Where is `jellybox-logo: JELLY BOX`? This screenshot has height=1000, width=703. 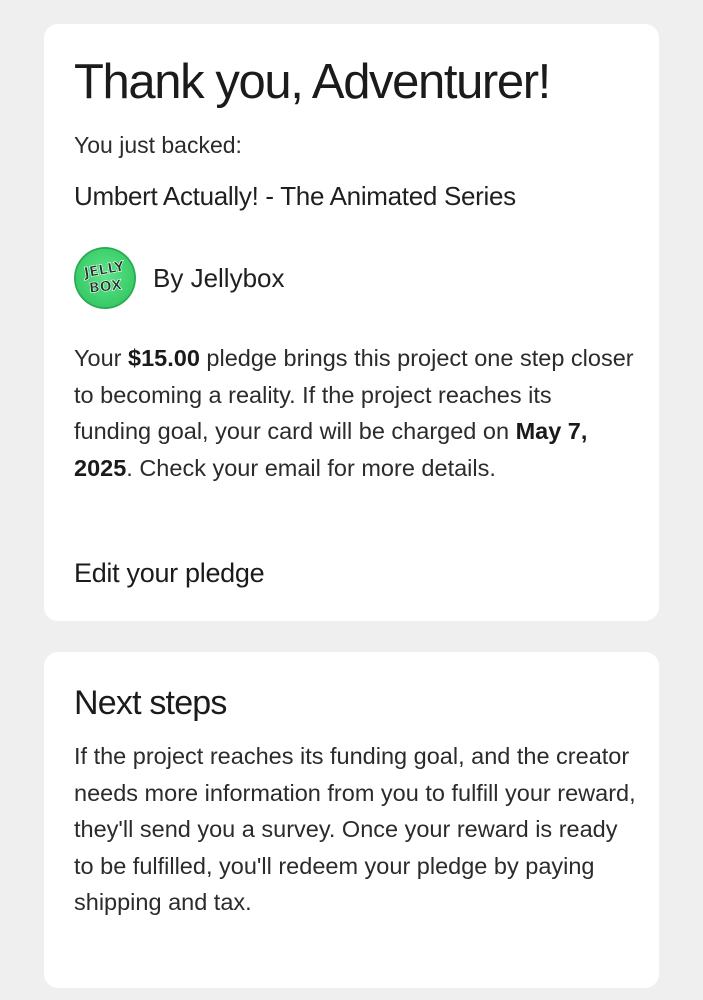 jellybox-logo: JELLY BOX is located at coordinates (105, 278).